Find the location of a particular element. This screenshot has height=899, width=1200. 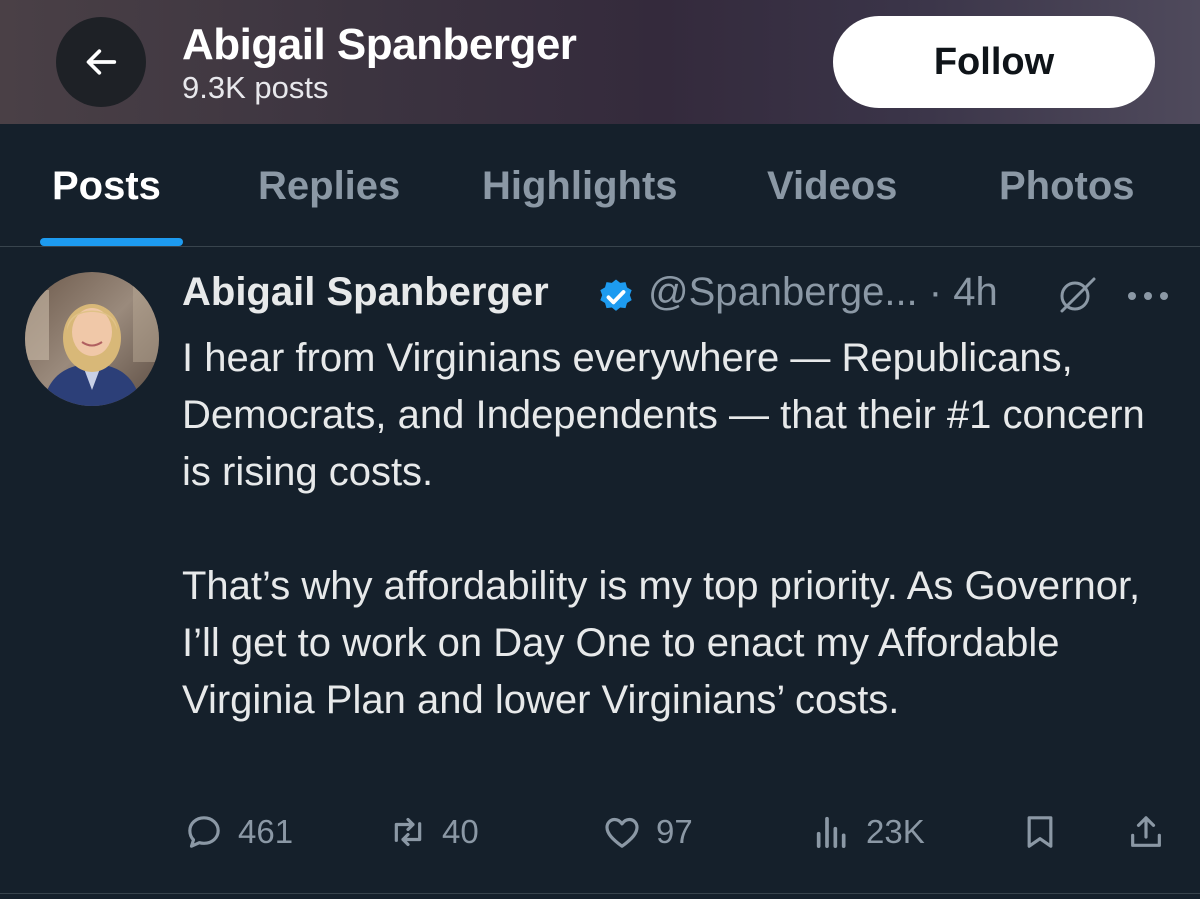

repost-count: 40 is located at coordinates (460, 831).